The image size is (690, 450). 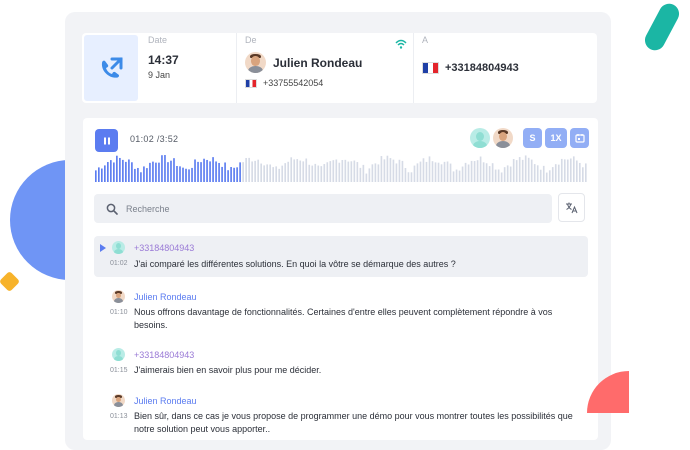 I want to click on message-timestamp: 01:10, so click(x=119, y=312).